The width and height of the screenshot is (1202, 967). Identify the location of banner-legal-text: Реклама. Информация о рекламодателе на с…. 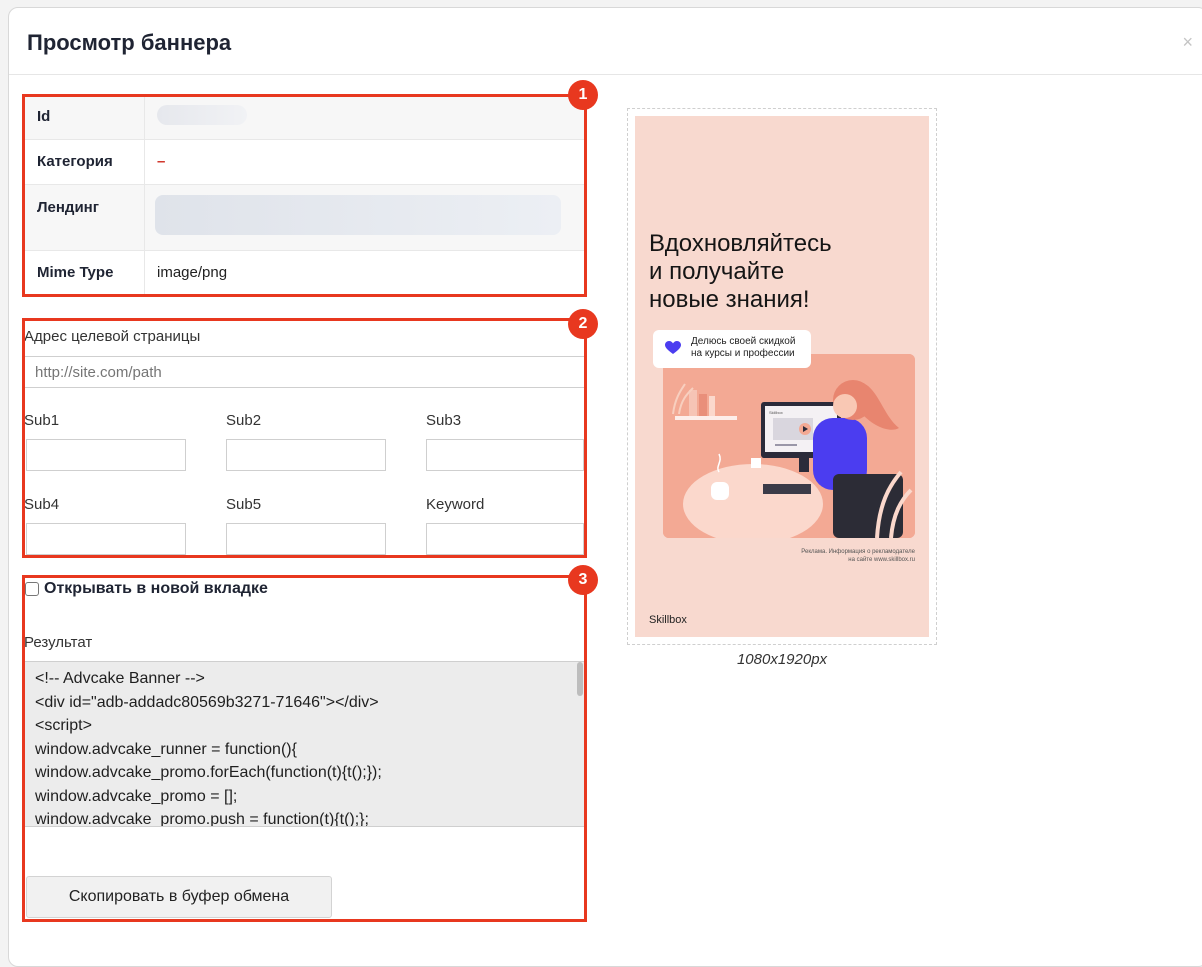
(858, 556).